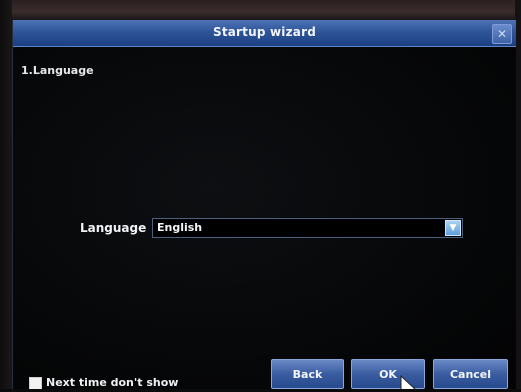  What do you see at coordinates (307, 374) in the screenshot?
I see `back-button: Back` at bounding box center [307, 374].